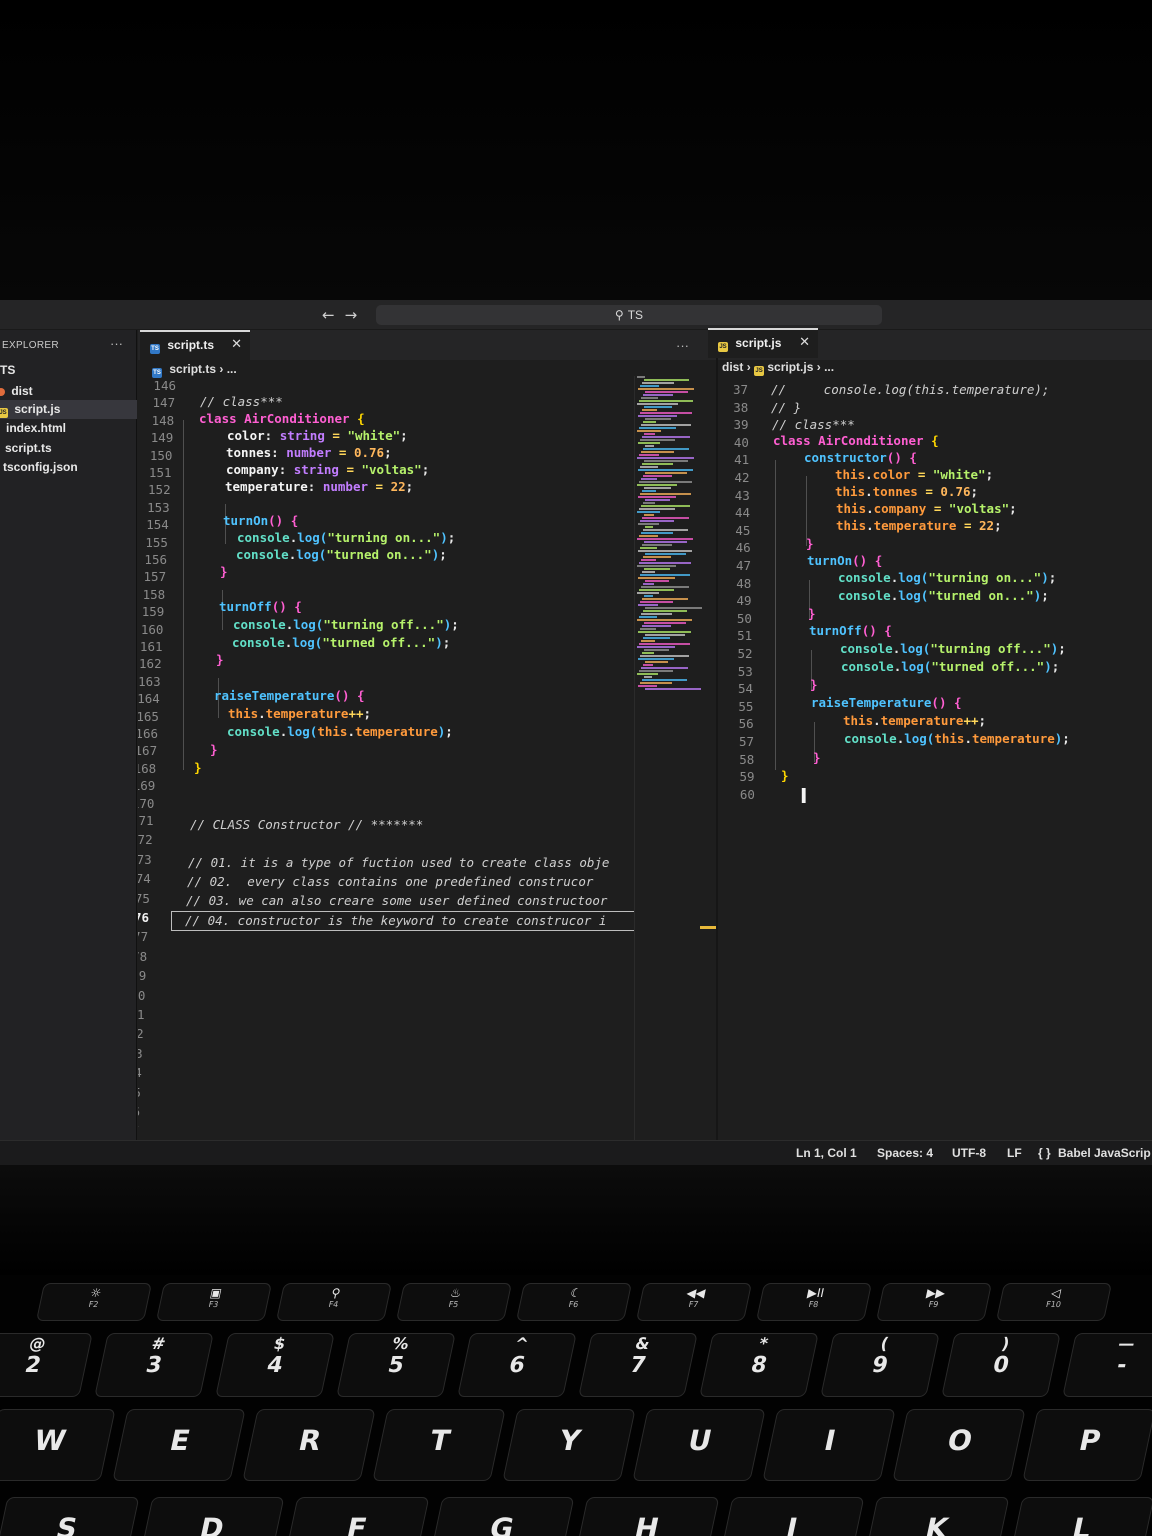  I want to click on line-number: 186, so click(139, 1111).